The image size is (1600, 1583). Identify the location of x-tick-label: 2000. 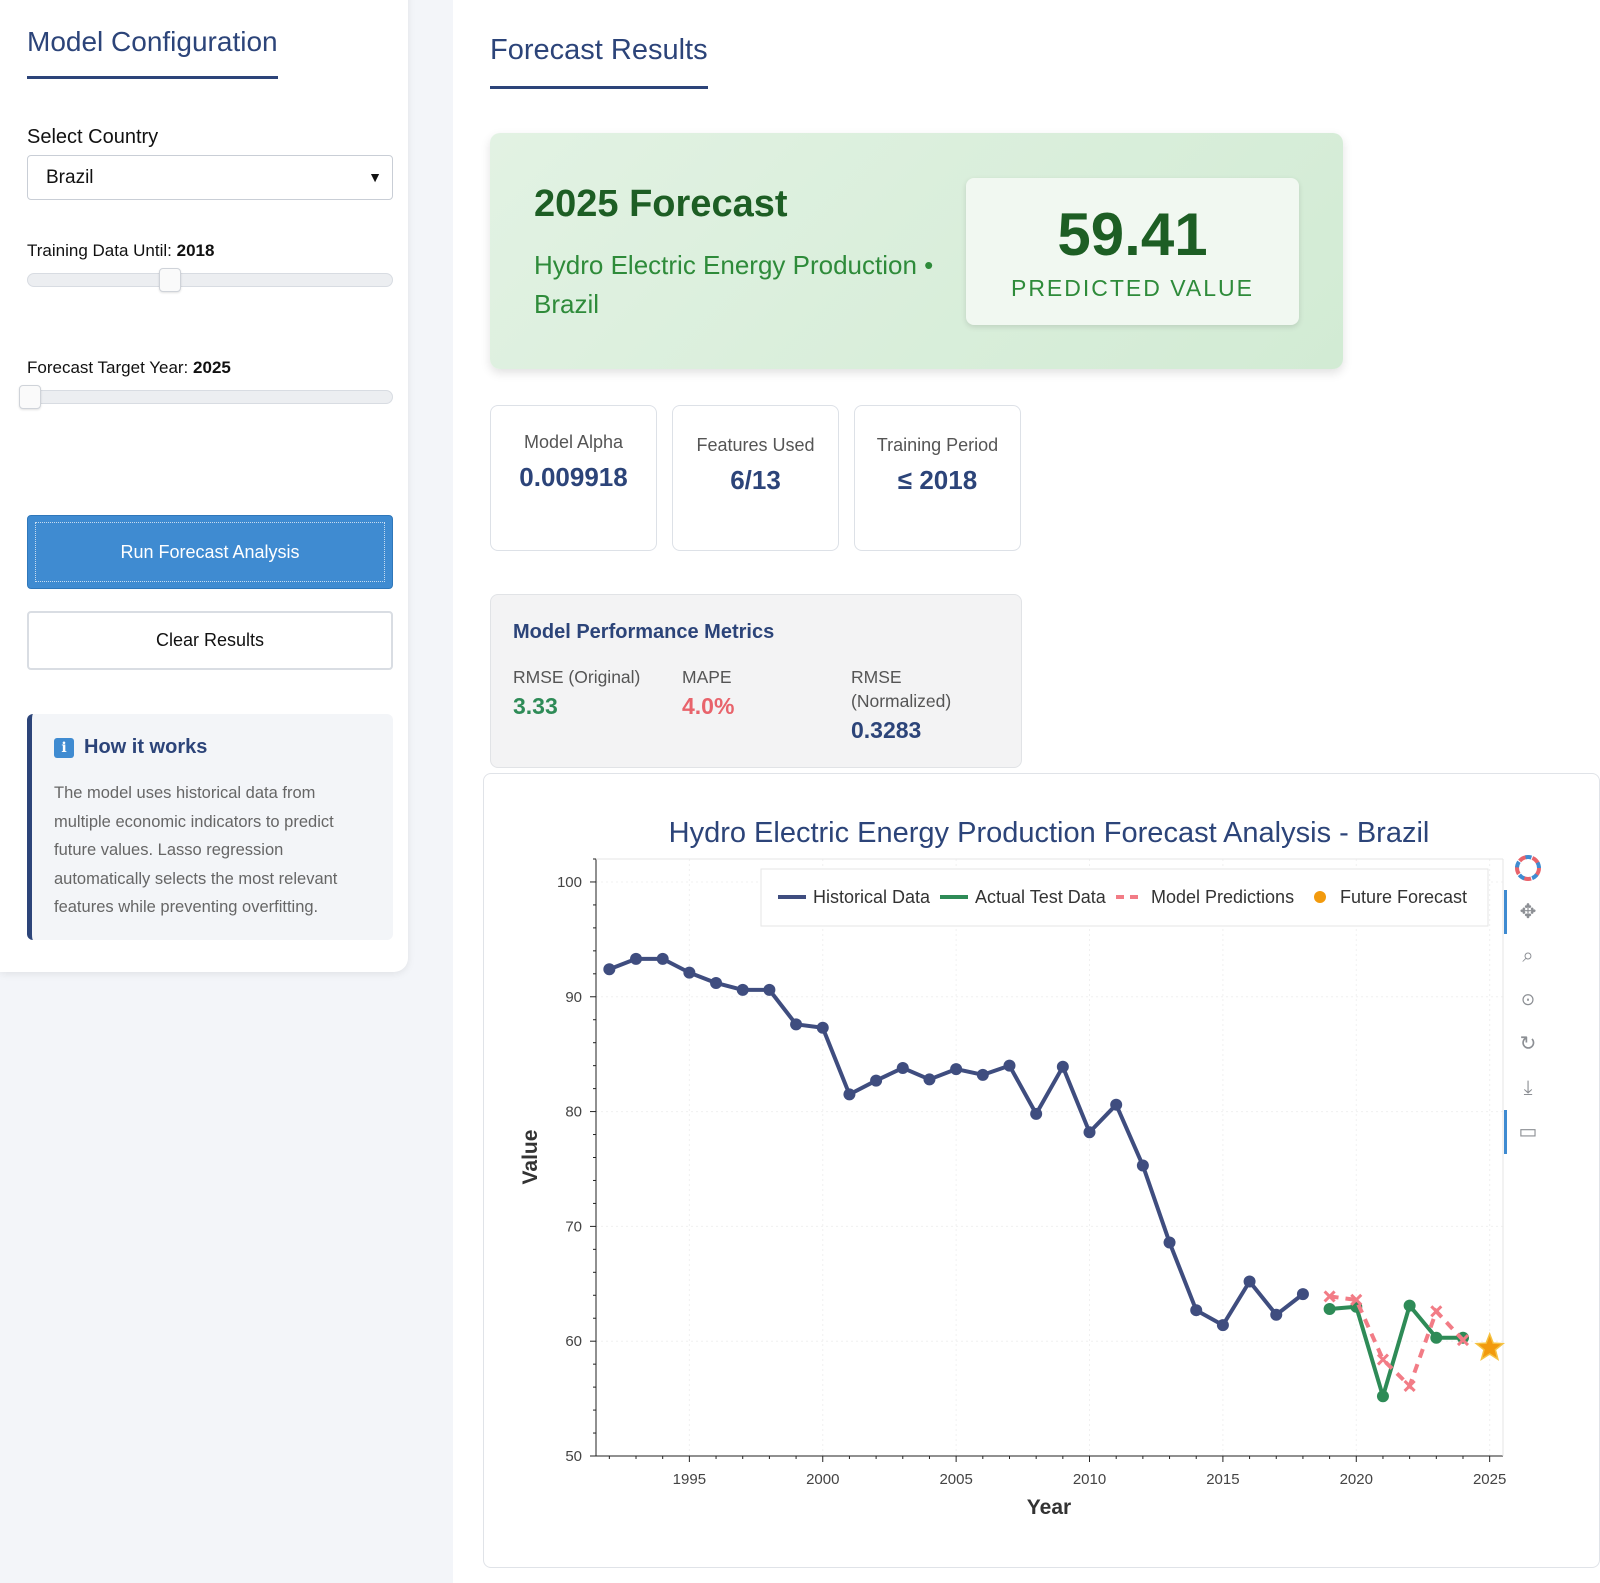
(822, 1479).